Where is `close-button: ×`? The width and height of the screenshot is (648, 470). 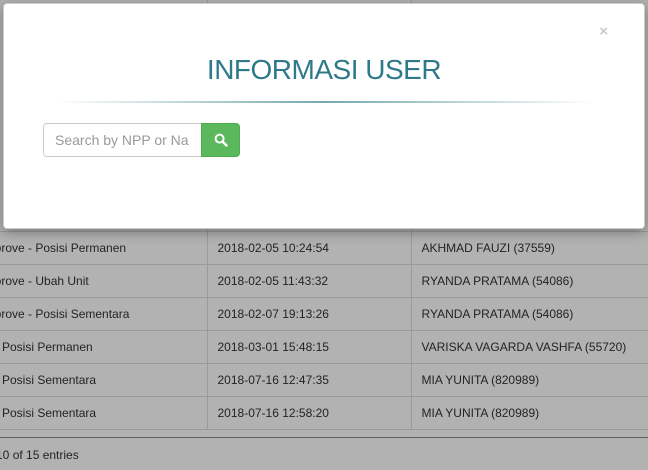
close-button: × is located at coordinates (603, 31).